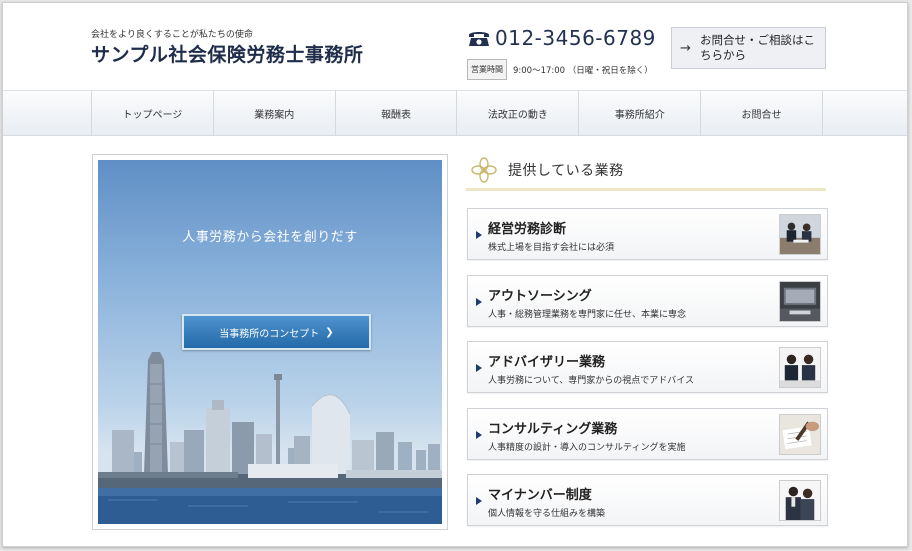 The image size is (912, 551). I want to click on office-photo-icon, so click(800, 301).